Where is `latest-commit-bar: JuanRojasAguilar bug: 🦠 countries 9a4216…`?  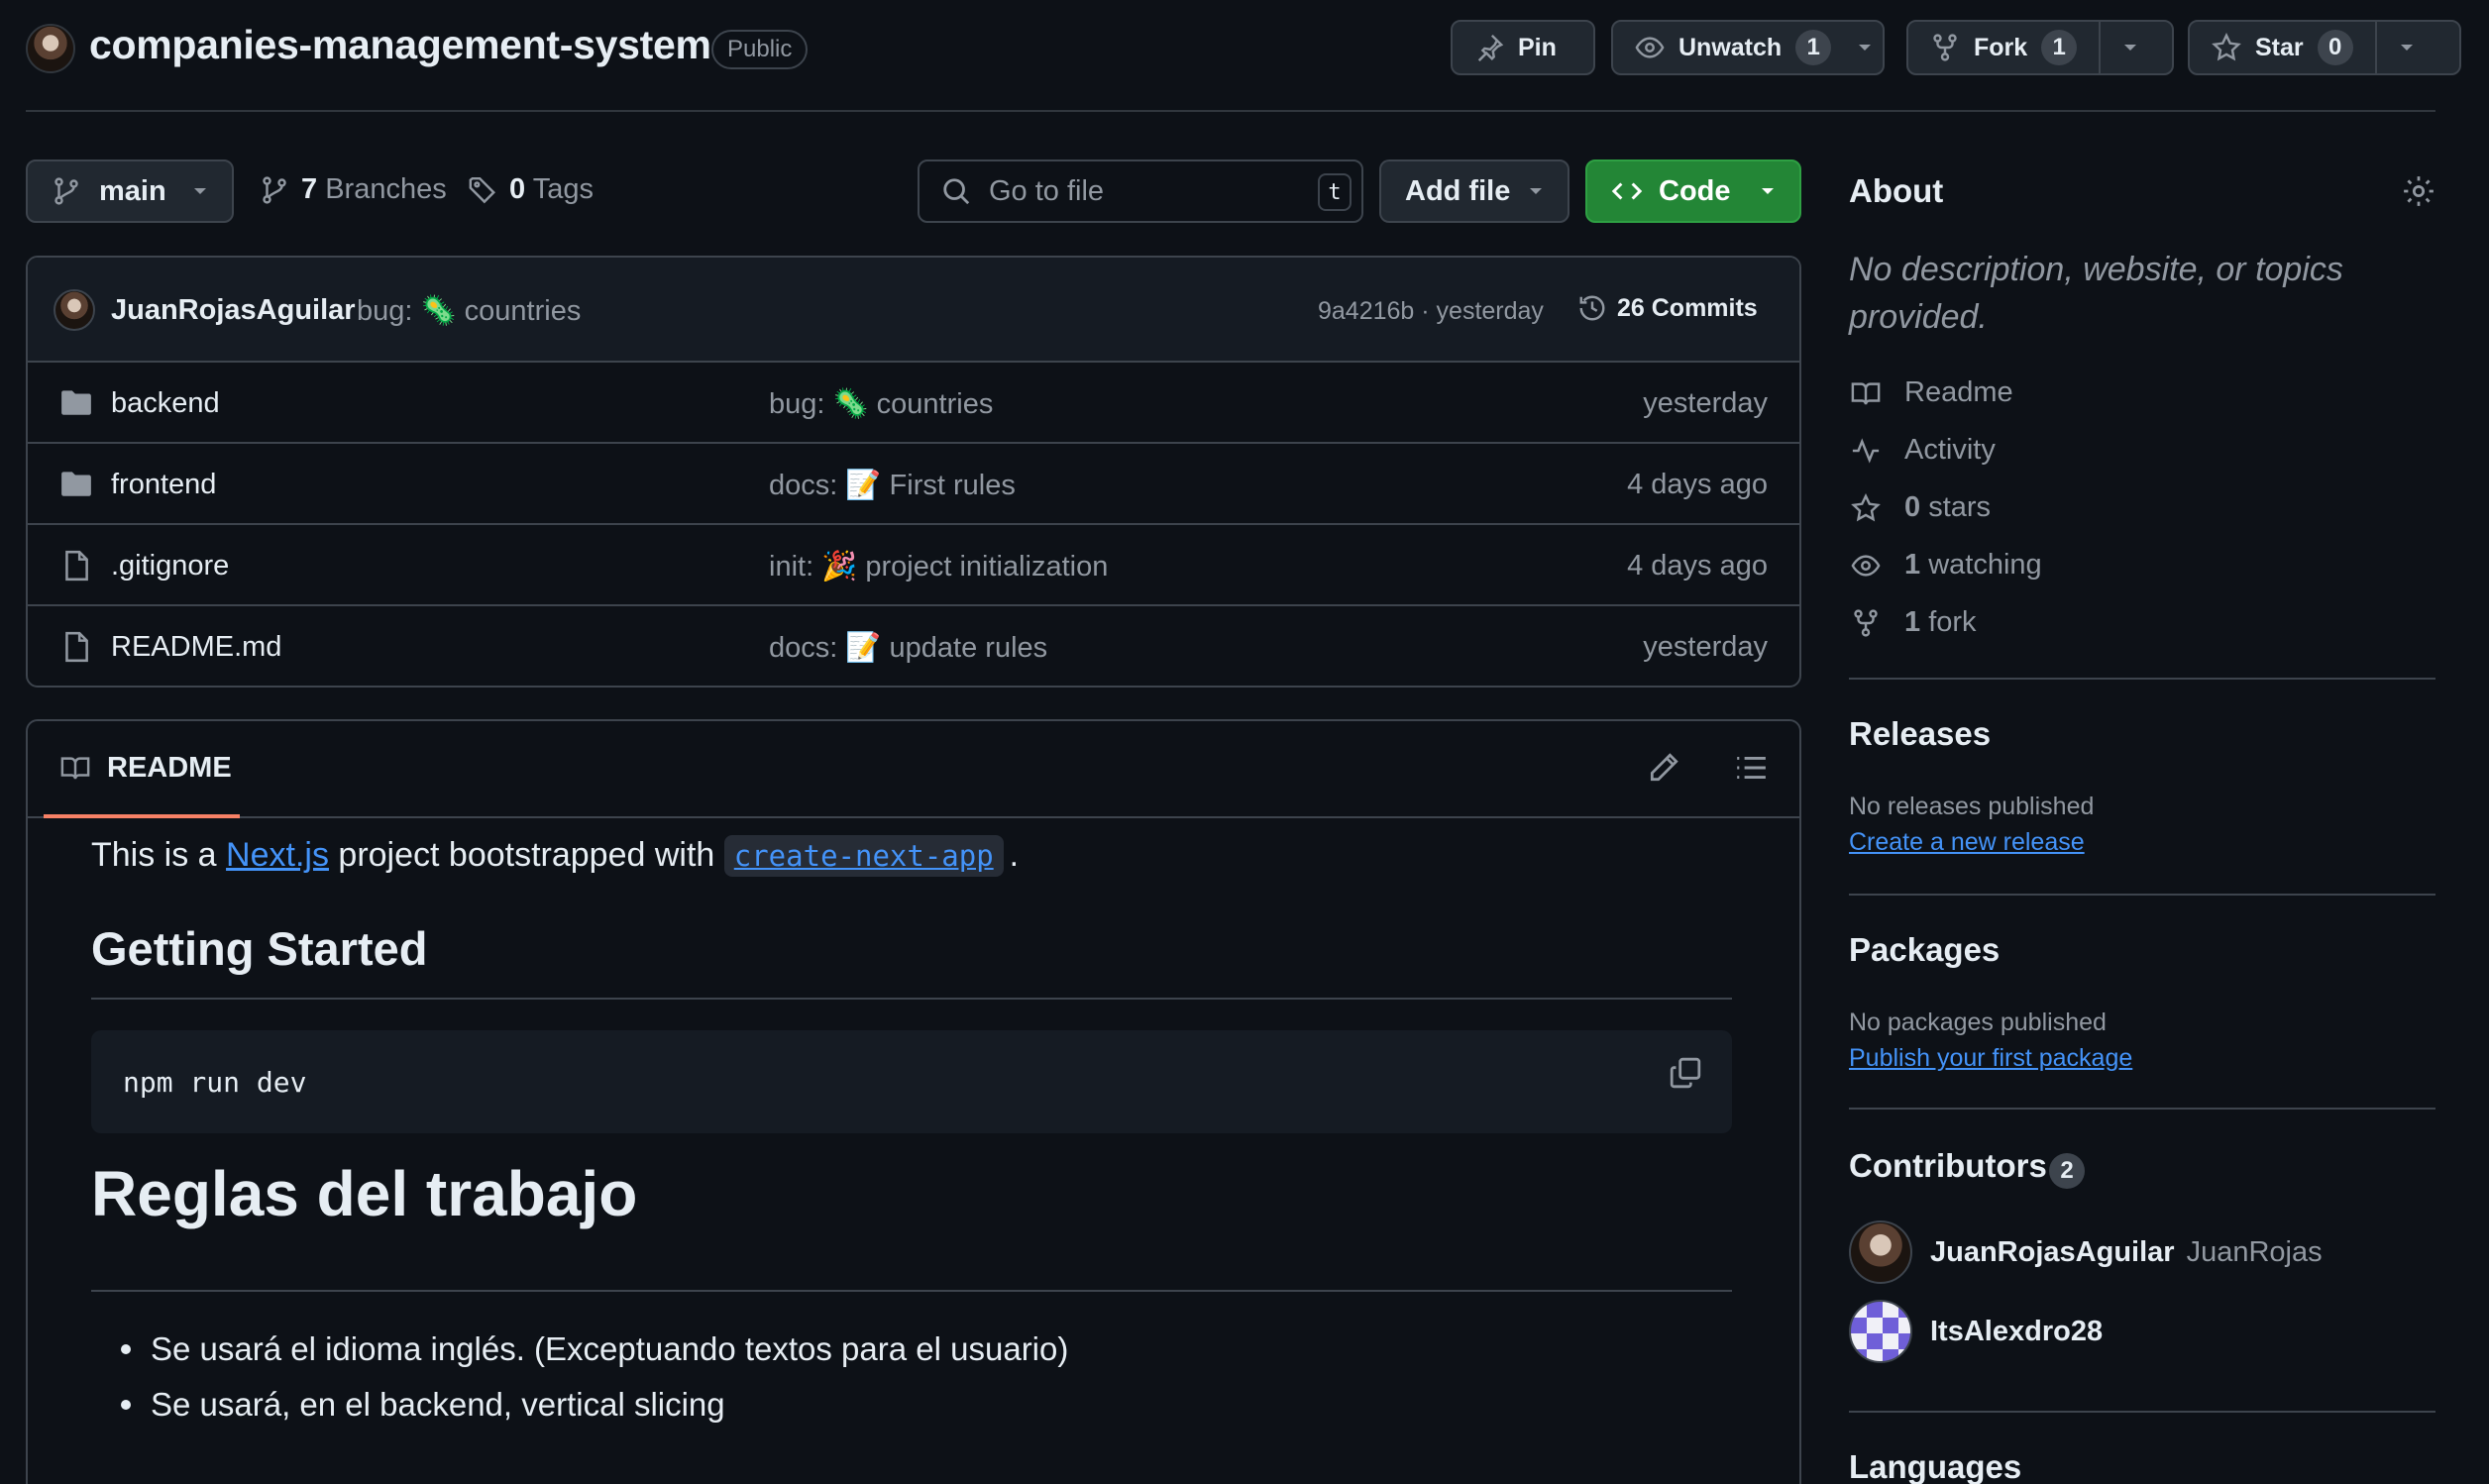 latest-commit-bar: JuanRojasAguilar bug: 🦠 countries 9a4216… is located at coordinates (913, 311).